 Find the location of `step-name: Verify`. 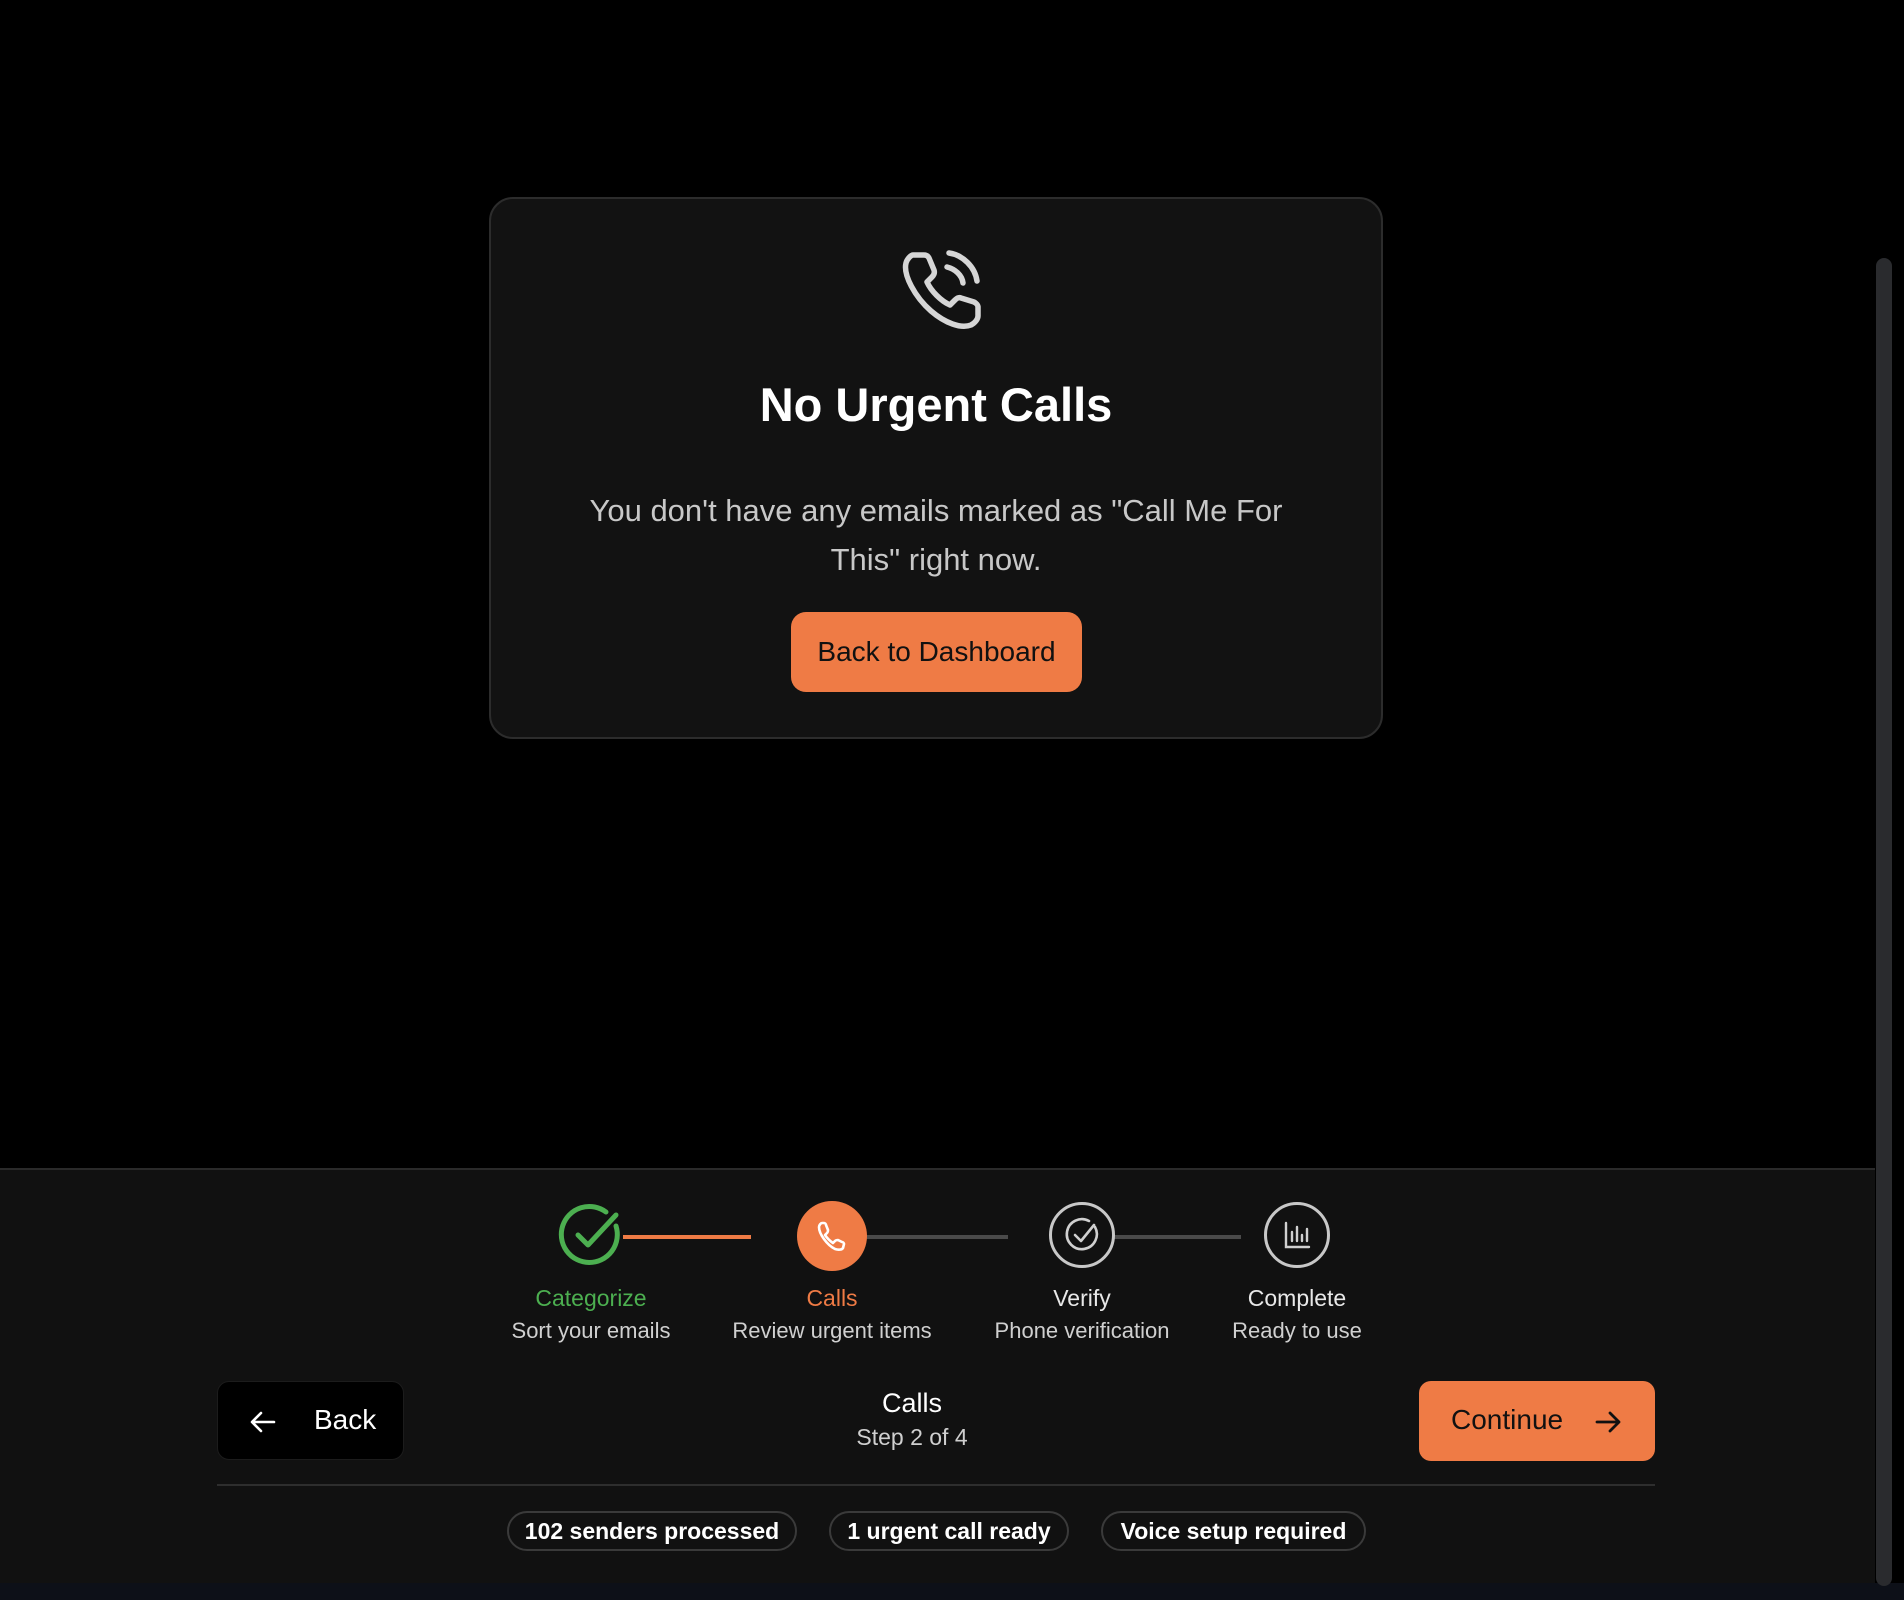

step-name: Verify is located at coordinates (1082, 1298).